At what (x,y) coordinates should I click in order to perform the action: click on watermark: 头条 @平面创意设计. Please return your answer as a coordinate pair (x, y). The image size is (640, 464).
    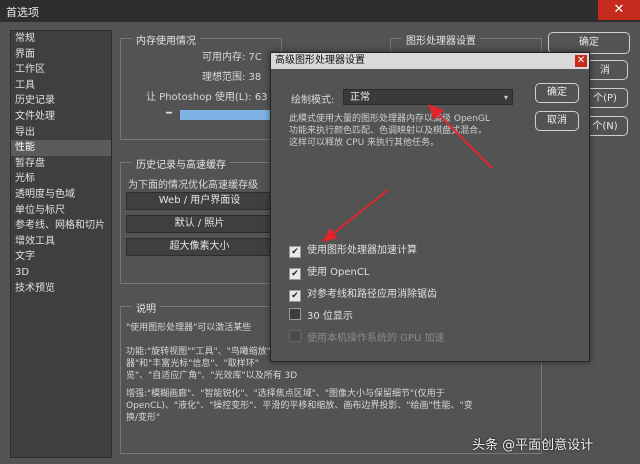
    Looking at the image, I should click on (533, 445).